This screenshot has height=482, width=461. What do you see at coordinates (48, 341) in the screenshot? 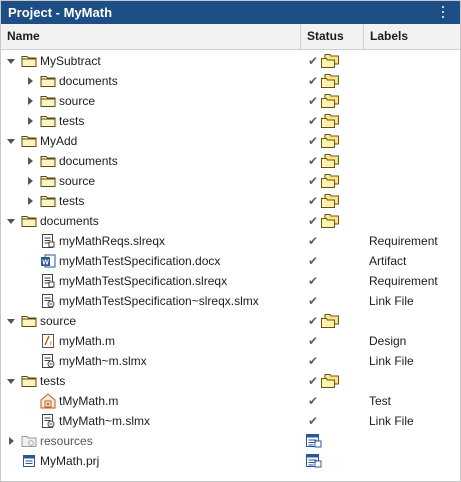
I see `matlab-function-file-icon: f` at bounding box center [48, 341].